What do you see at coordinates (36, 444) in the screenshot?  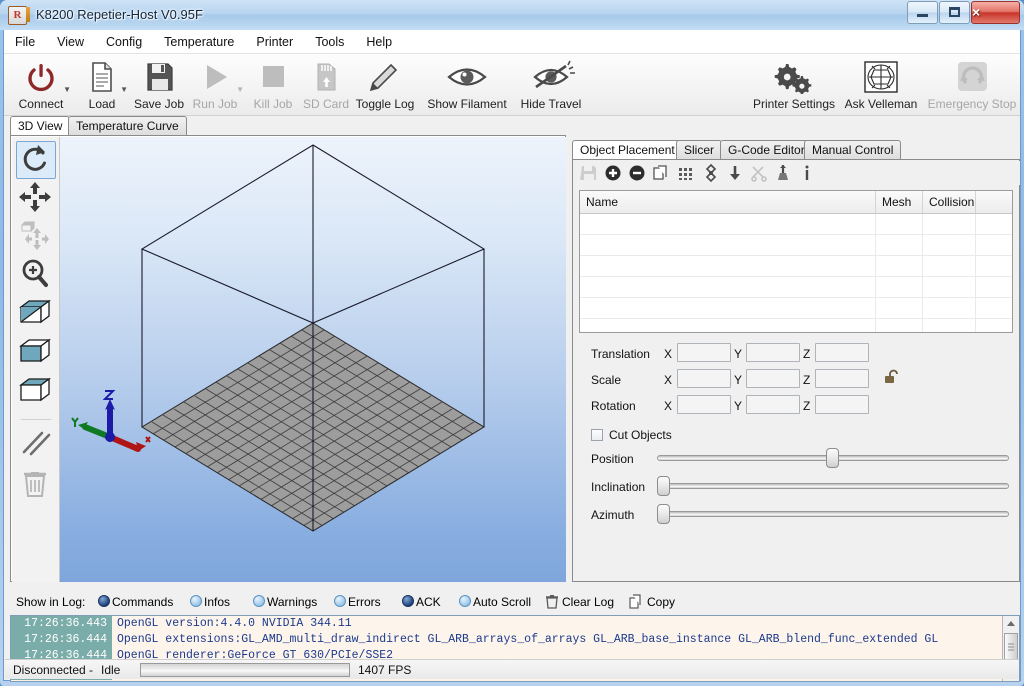 I see `parallel-lines-tool` at bounding box center [36, 444].